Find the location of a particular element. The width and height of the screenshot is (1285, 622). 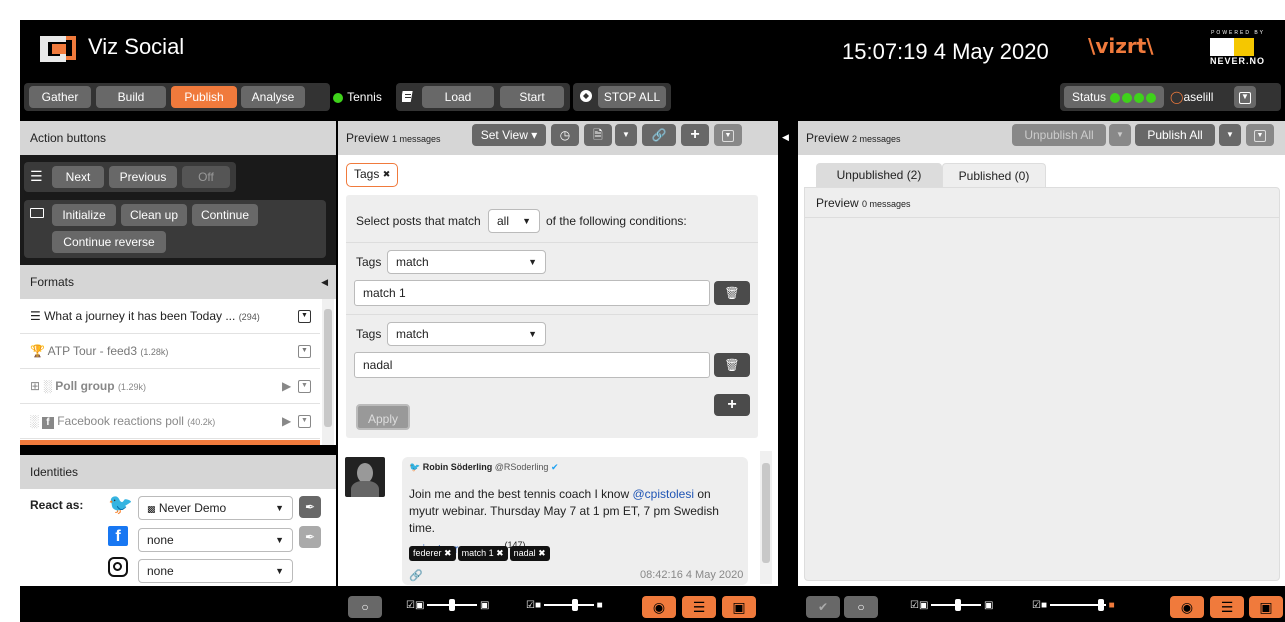

add-condition-button: + is located at coordinates (732, 405).